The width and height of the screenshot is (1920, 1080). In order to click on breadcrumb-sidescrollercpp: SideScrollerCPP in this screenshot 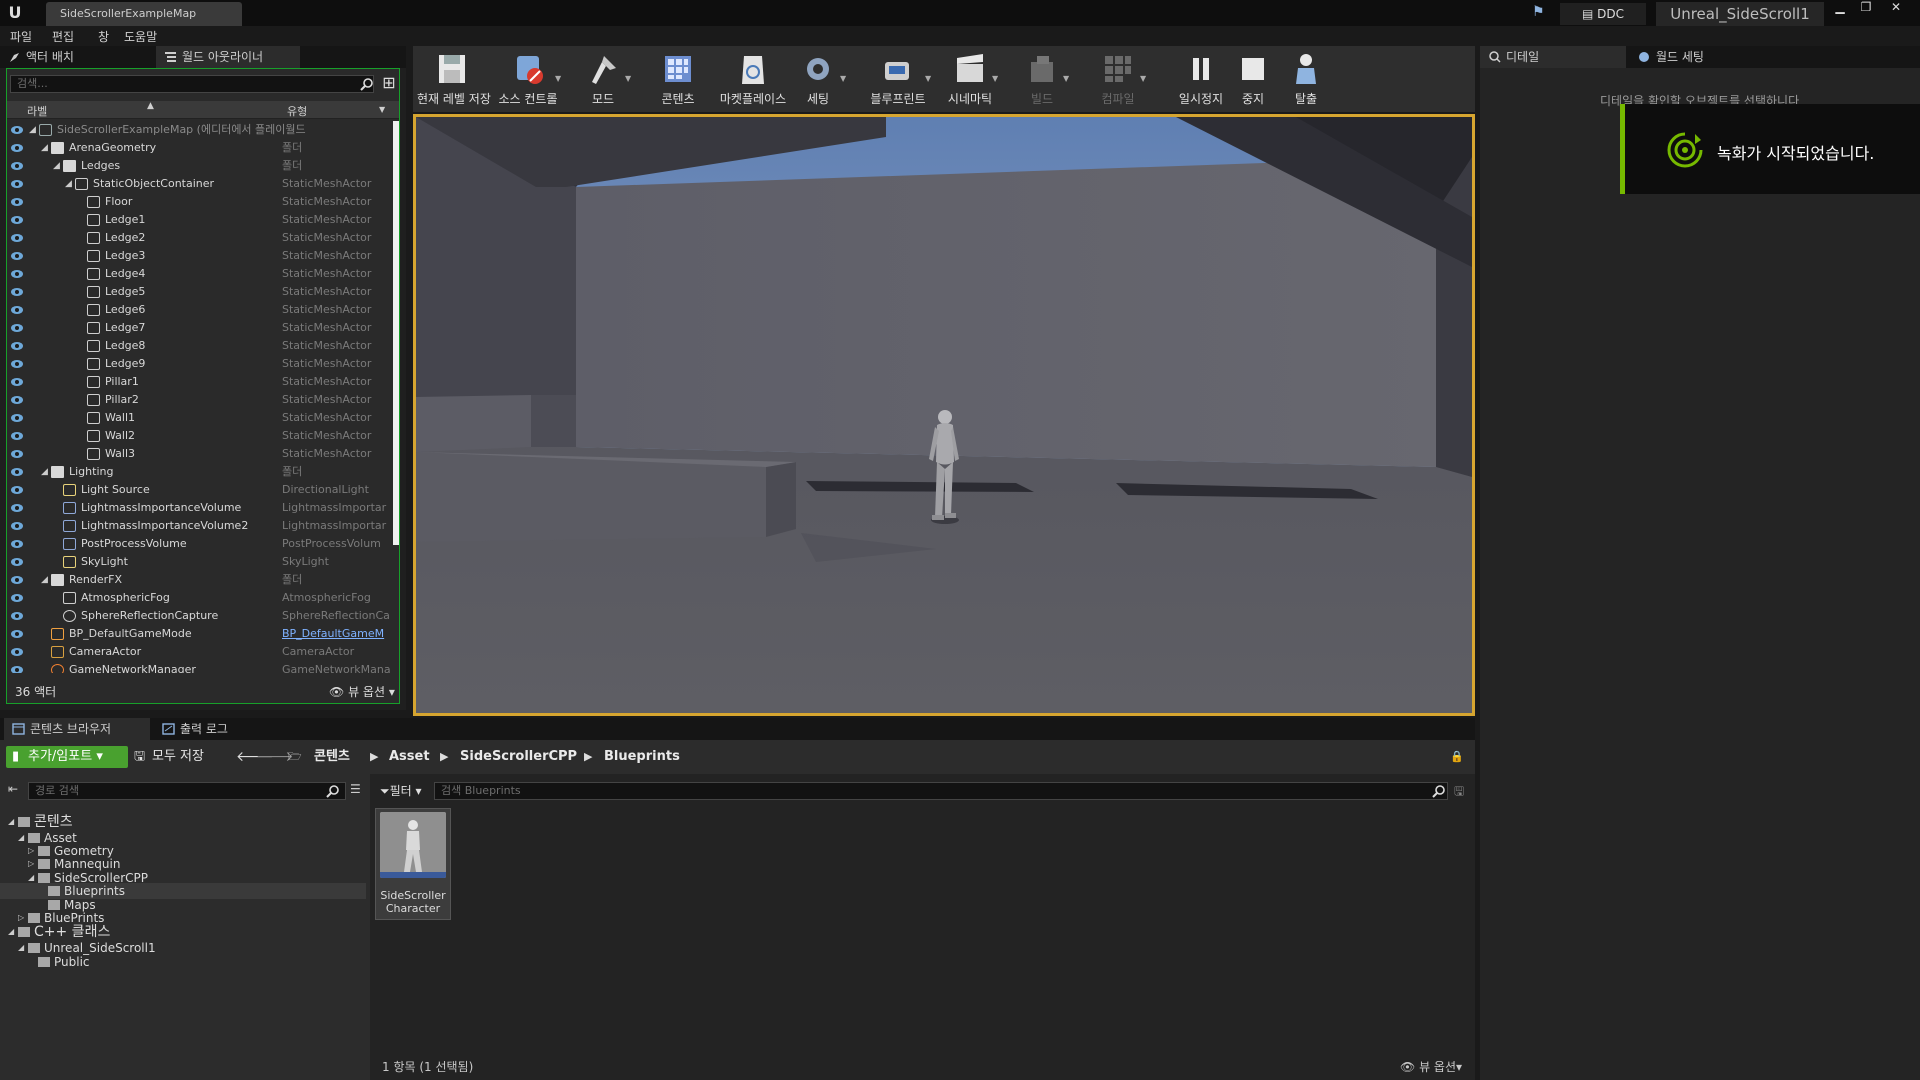, I will do `click(518, 757)`.